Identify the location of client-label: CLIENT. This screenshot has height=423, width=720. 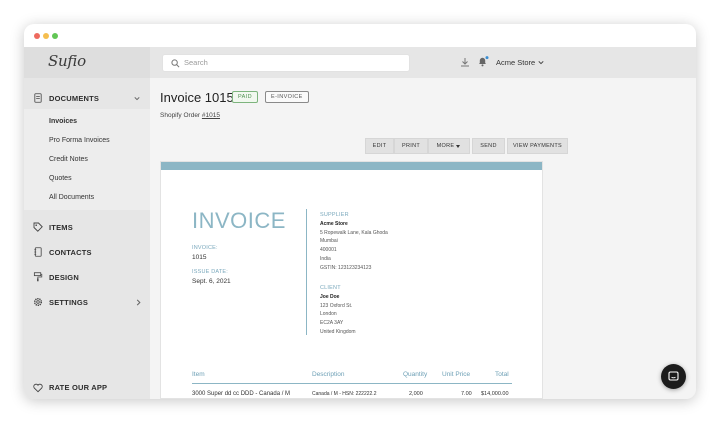
(330, 288).